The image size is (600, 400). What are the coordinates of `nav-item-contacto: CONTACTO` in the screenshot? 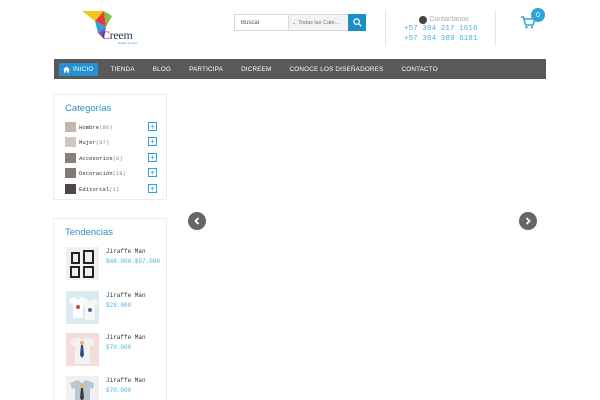 It's located at (419, 69).